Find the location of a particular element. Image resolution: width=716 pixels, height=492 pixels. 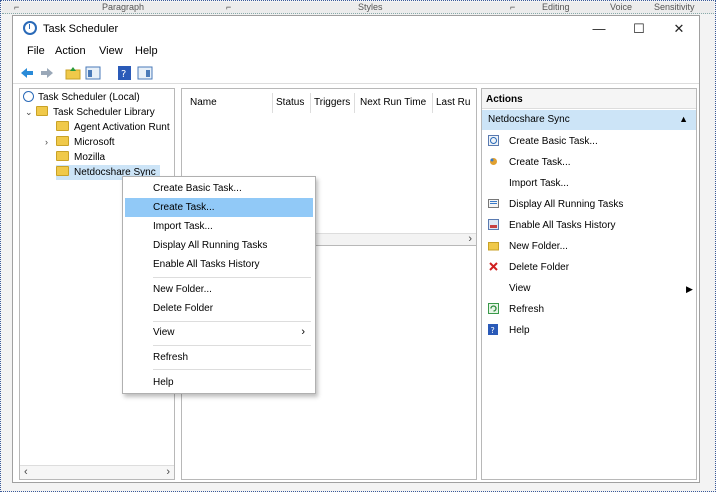

menu-action: Action is located at coordinates (70, 51).